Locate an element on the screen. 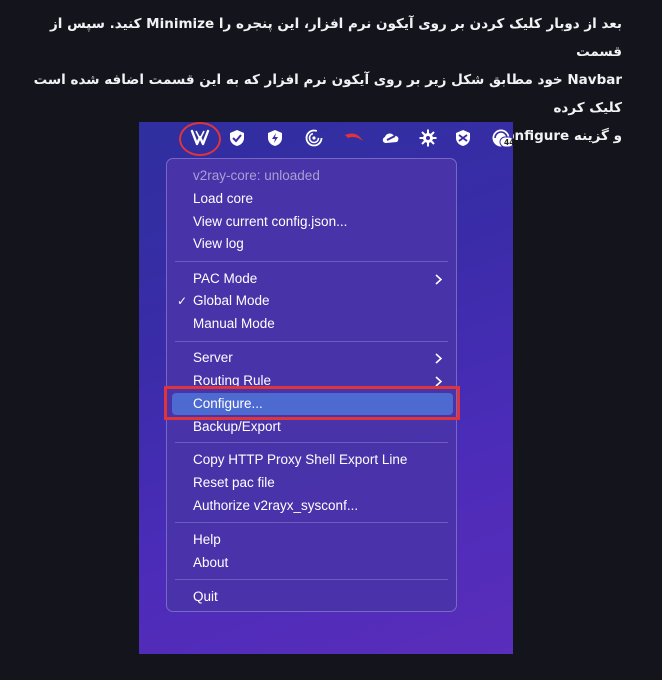  menu-item-quit: Quit is located at coordinates (205, 597).